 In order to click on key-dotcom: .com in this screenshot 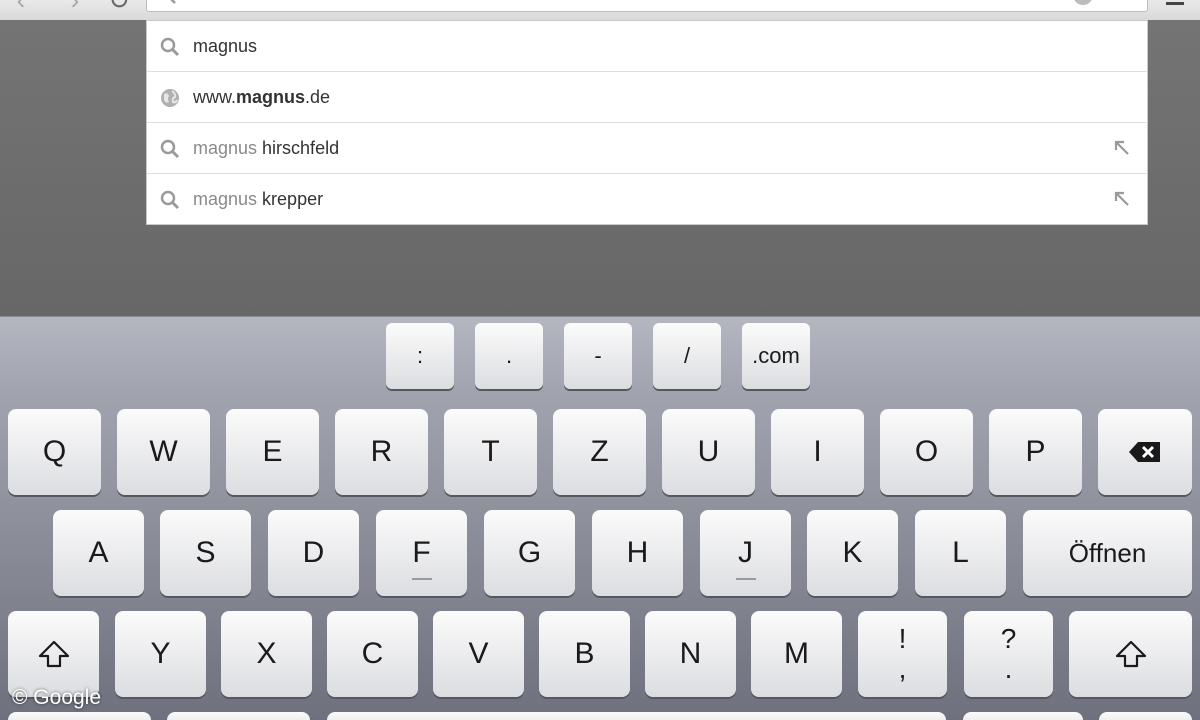, I will do `click(776, 356)`.